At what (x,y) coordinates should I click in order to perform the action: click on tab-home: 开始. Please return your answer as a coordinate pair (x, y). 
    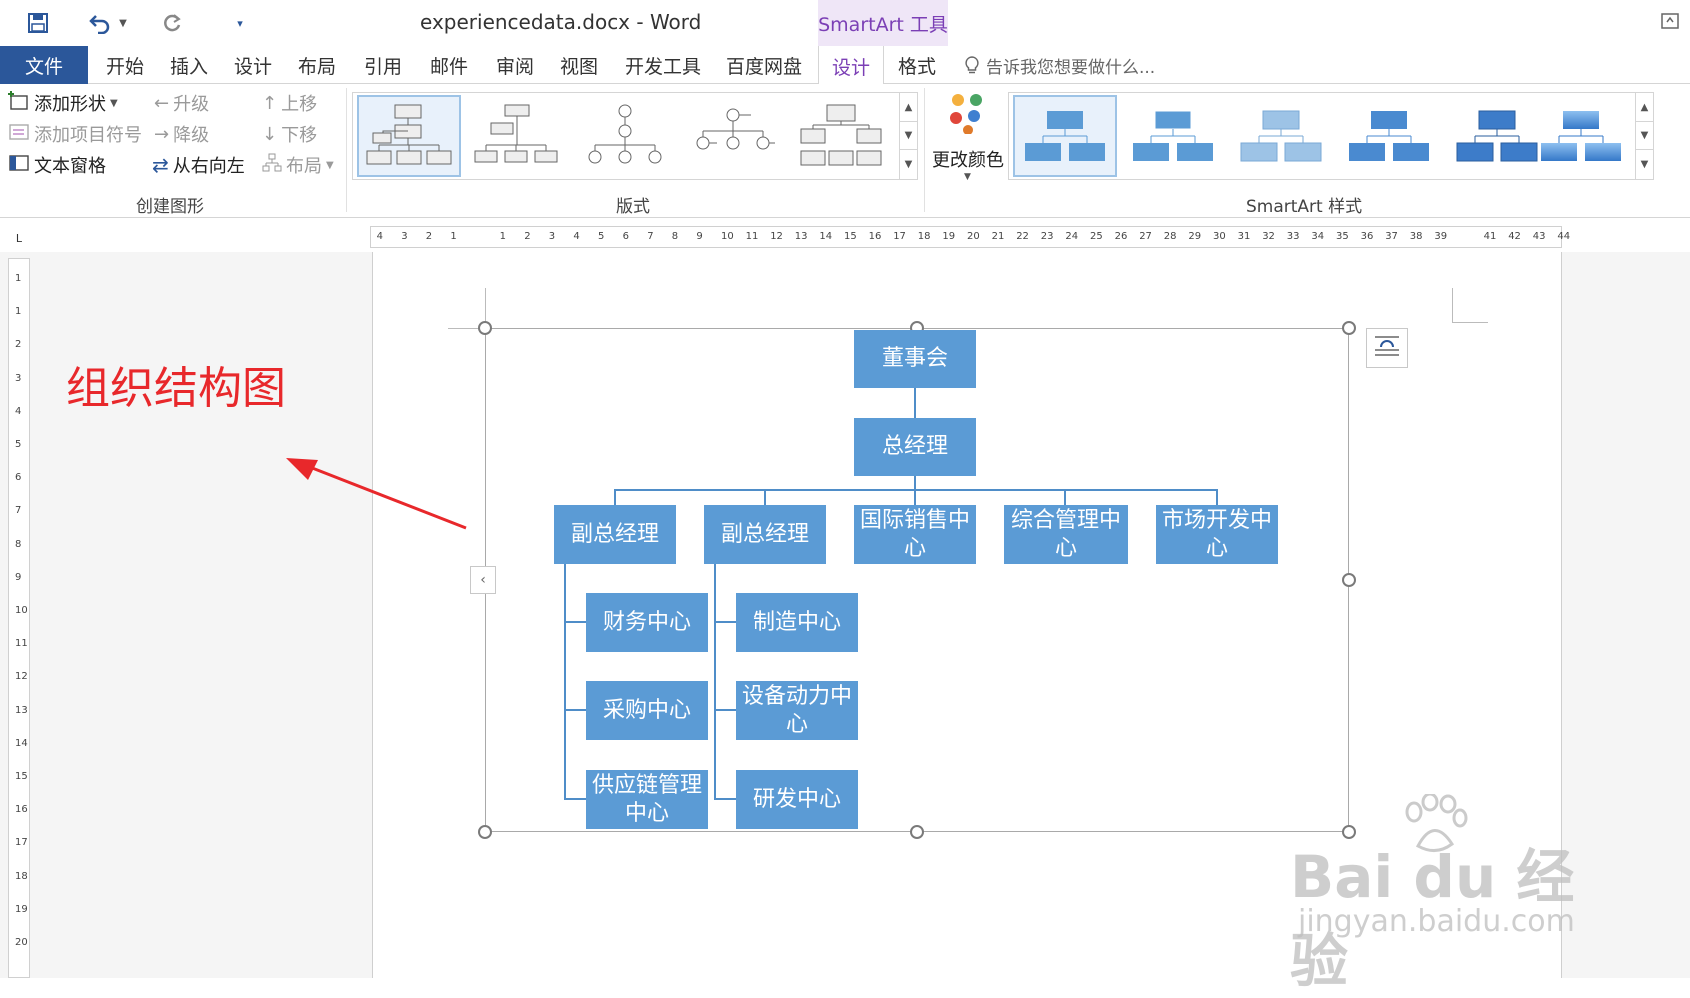
    Looking at the image, I should click on (125, 65).